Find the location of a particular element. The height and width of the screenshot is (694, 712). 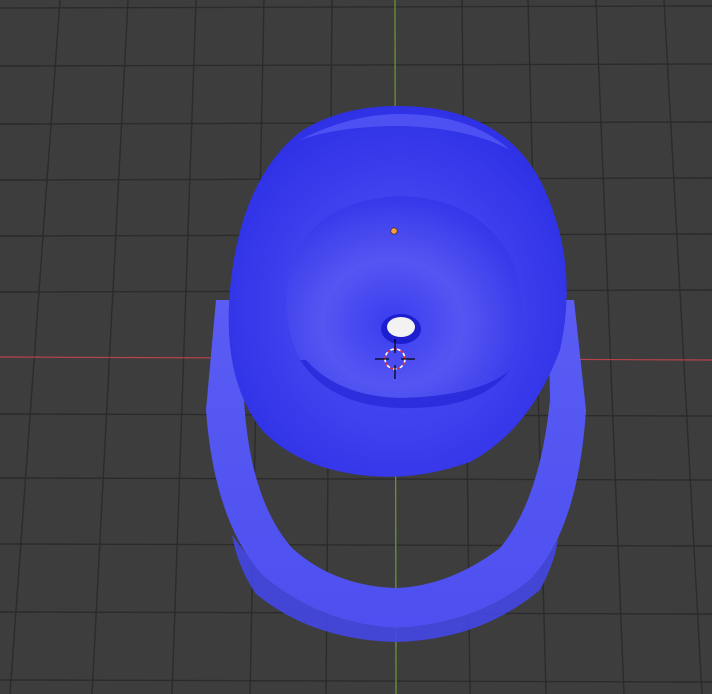

drain-hole-opening is located at coordinates (401, 327).